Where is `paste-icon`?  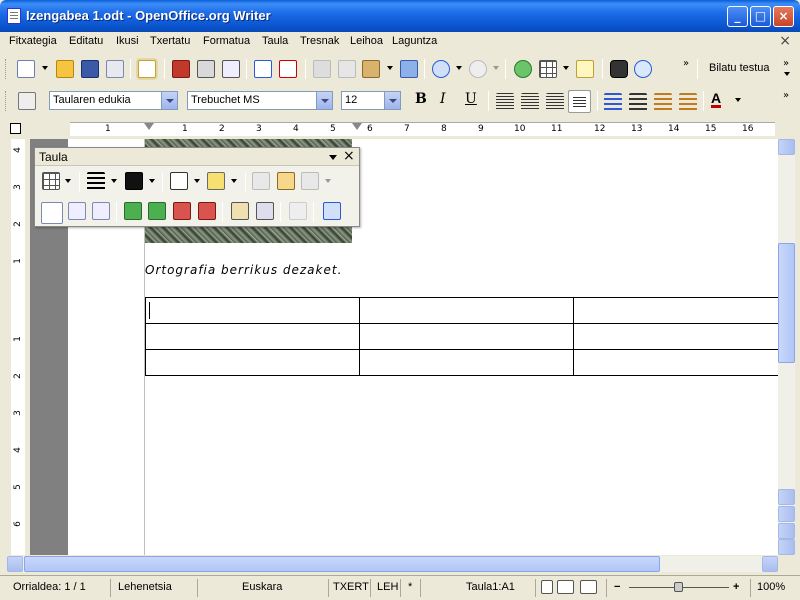
paste-icon is located at coordinates (371, 69).